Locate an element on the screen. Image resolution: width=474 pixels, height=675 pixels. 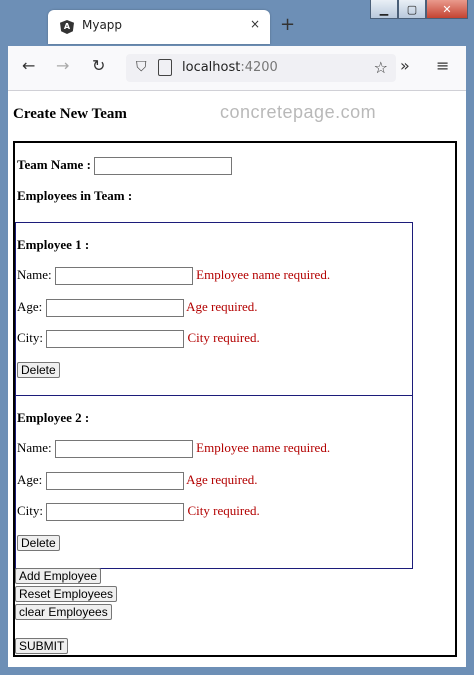
reload-icon: ↻ is located at coordinates (98, 65).